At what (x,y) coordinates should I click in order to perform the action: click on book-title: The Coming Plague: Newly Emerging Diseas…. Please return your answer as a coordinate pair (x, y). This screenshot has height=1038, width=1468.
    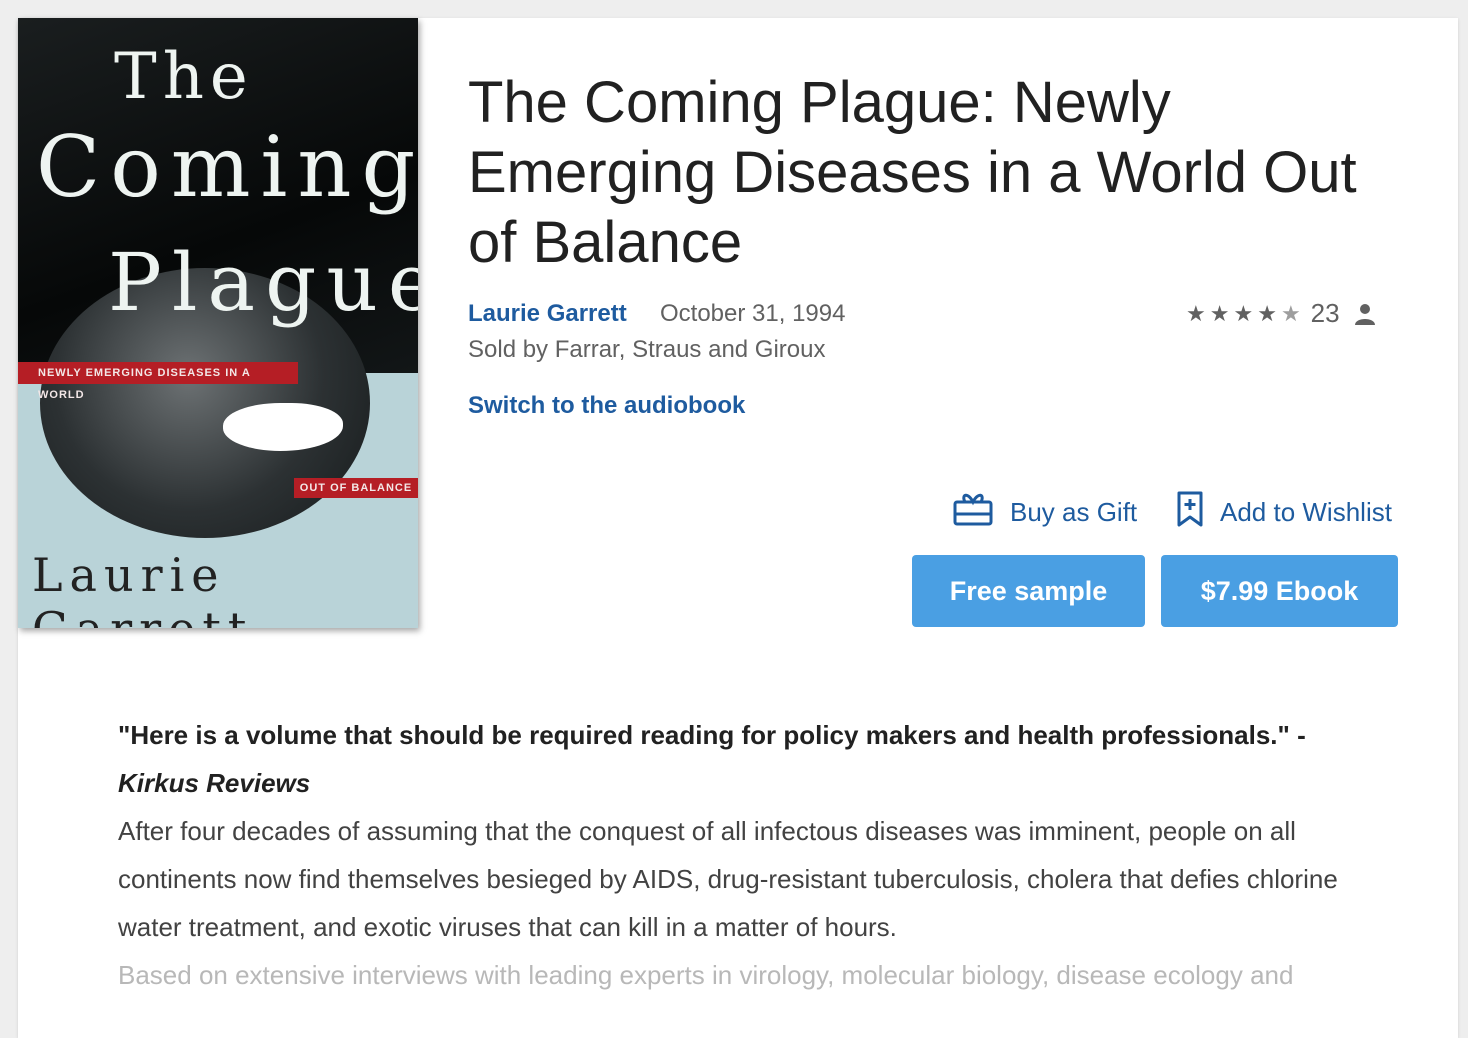
    Looking at the image, I should click on (912, 172).